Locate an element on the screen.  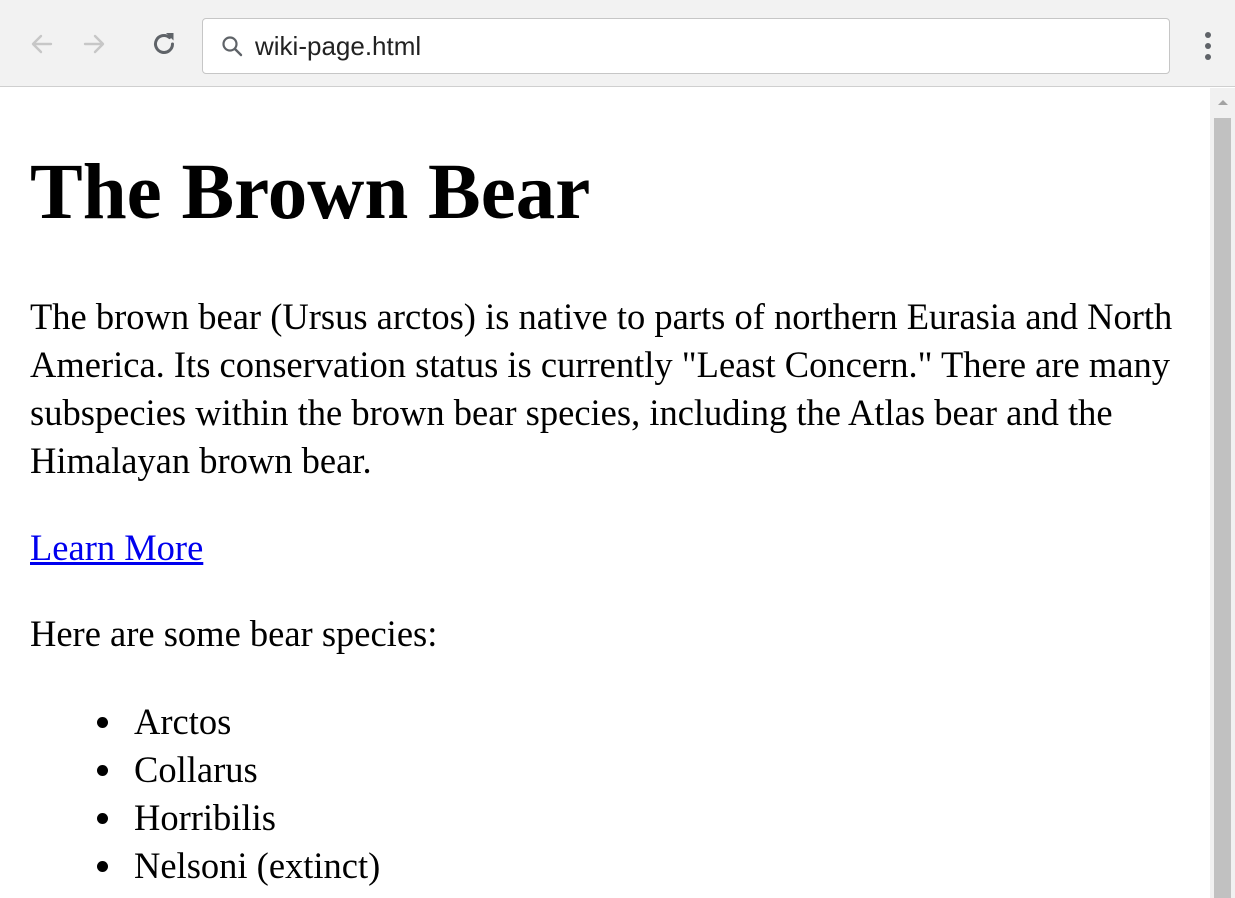
learn-more-link: Learn More is located at coordinates (116, 548).